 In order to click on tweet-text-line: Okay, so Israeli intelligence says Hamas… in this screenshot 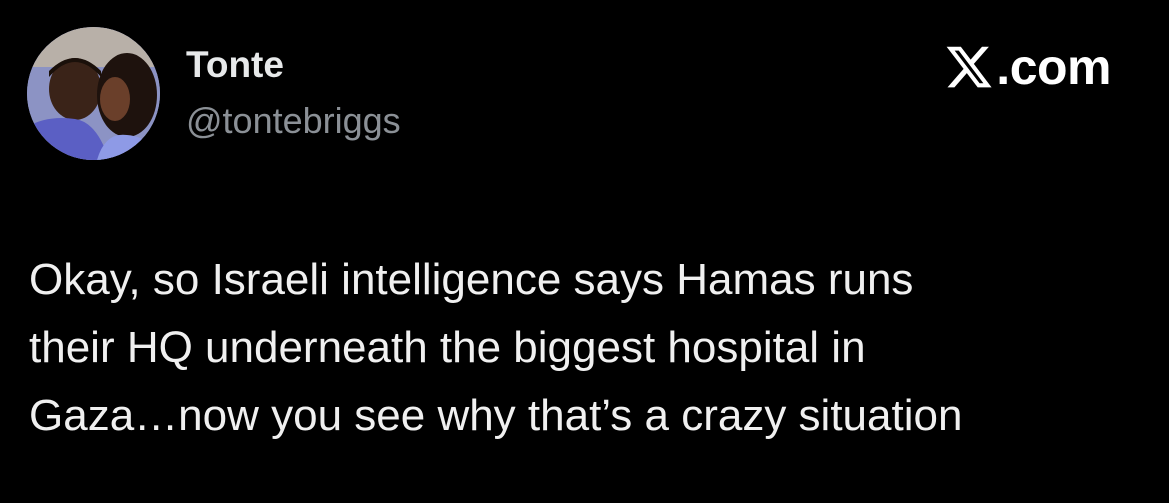, I will do `click(471, 279)`.